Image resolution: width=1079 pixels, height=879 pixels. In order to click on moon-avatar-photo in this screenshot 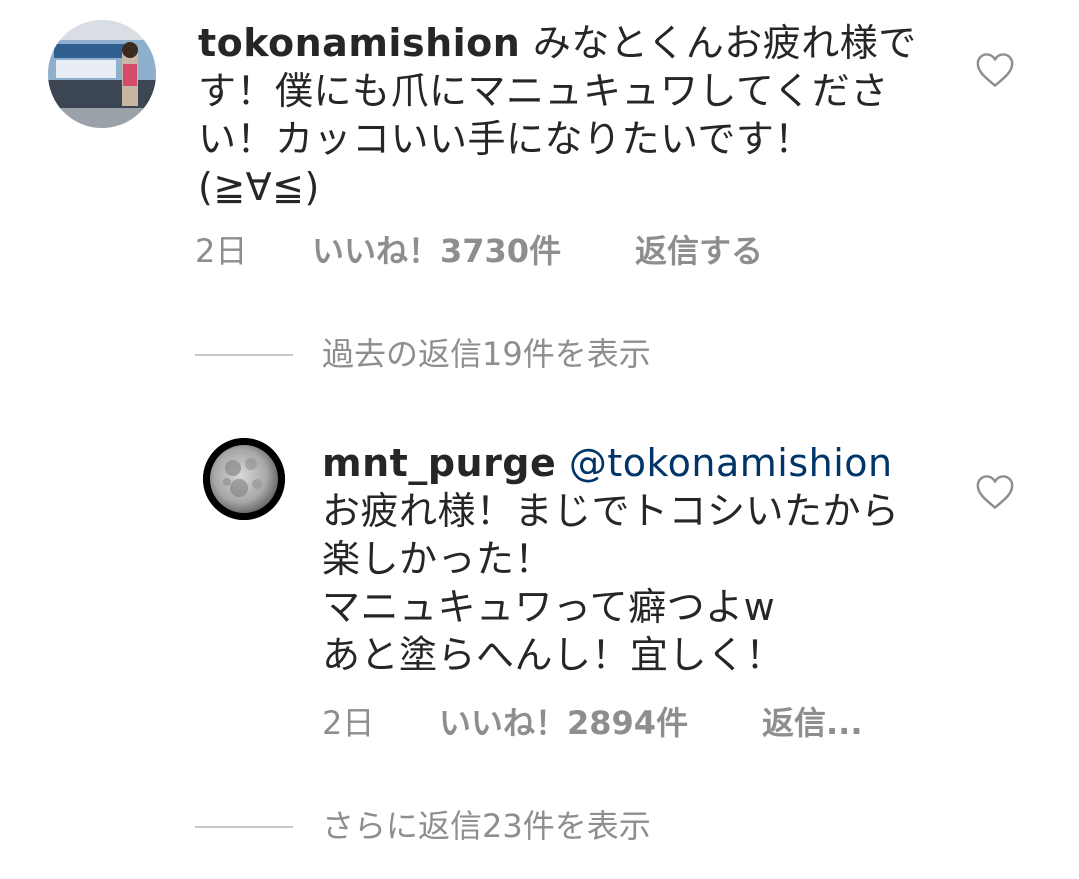, I will do `click(244, 479)`.